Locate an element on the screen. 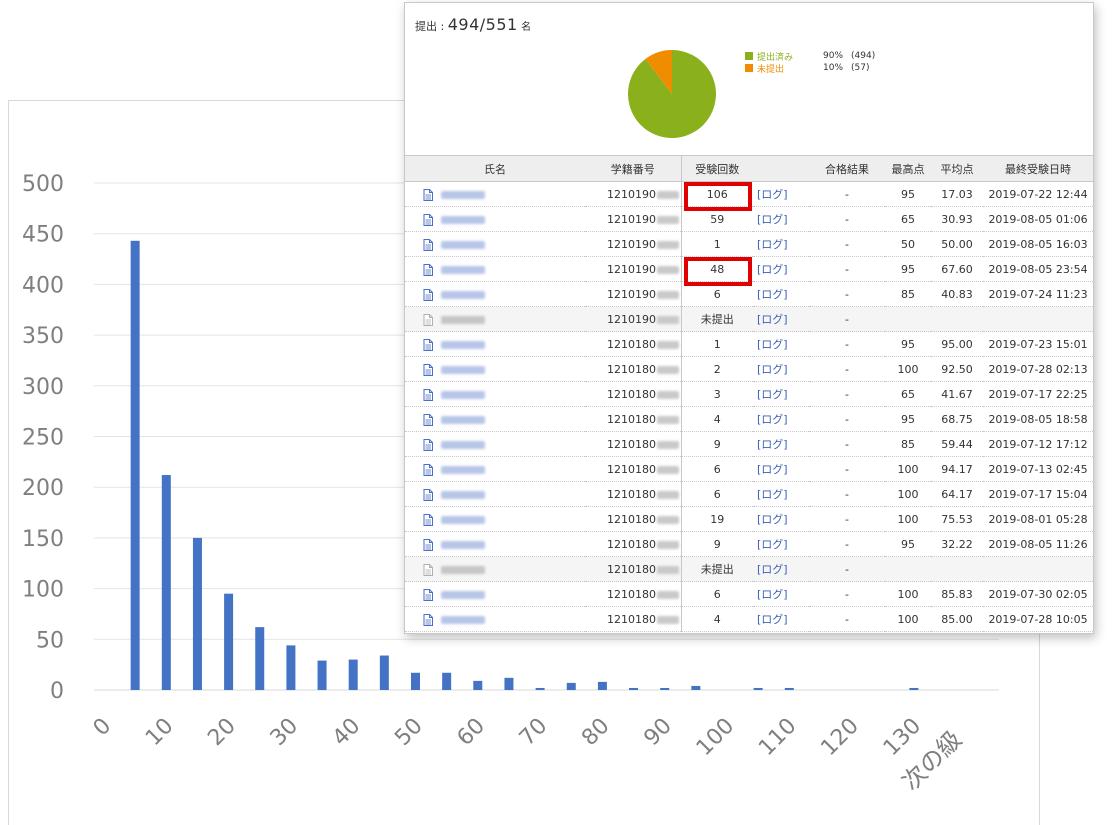 This screenshot has height=825, width=1114. header-max: 最高点 is located at coordinates (908, 168).